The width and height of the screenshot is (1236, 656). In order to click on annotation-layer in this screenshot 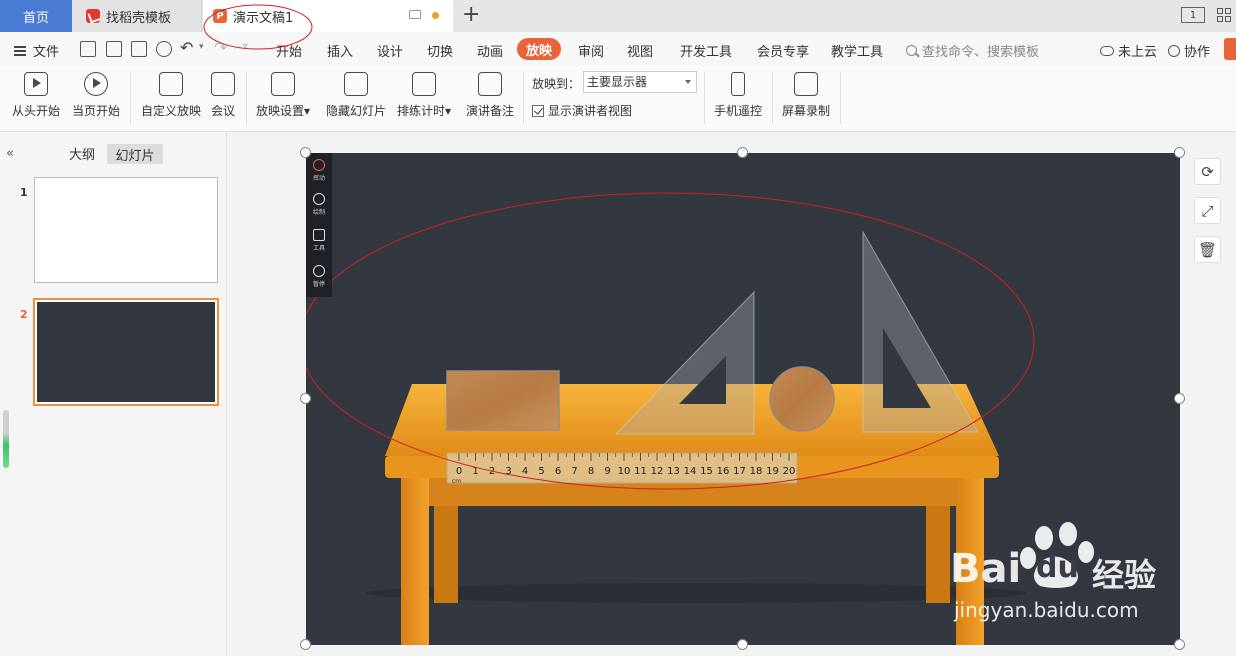, I will do `click(258, 27)`.